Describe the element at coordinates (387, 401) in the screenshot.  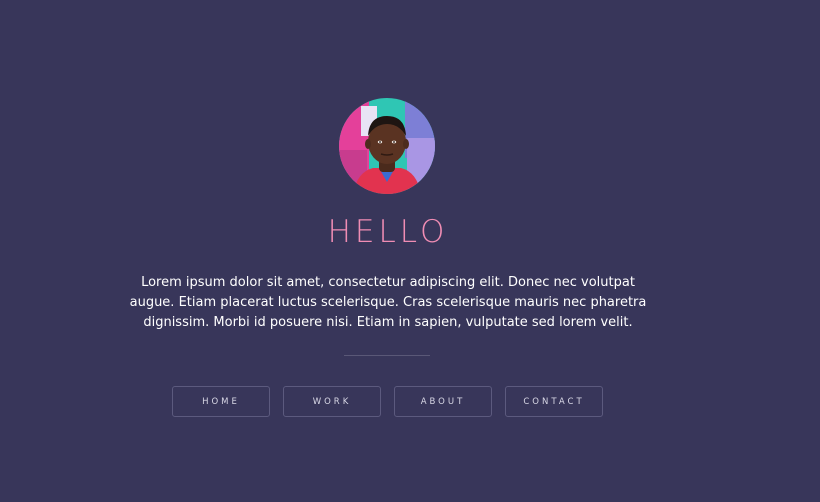
I see `main-nav: HOME WORK ABOUT CONTACT` at that location.